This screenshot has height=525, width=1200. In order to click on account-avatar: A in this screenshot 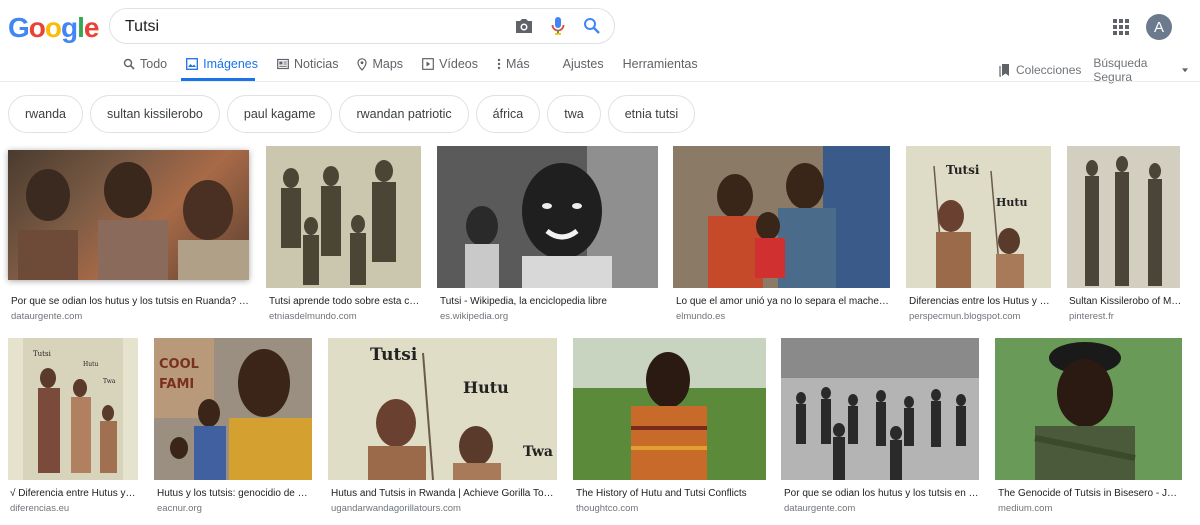, I will do `click(1159, 27)`.